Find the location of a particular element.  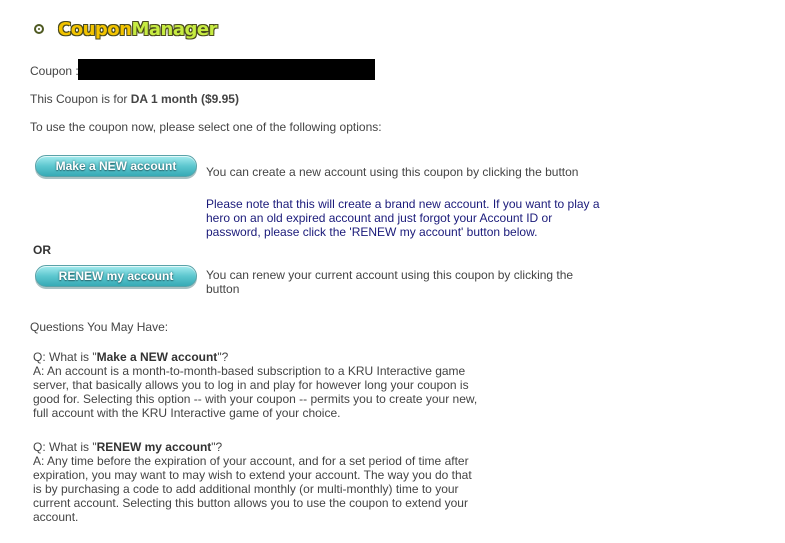

make-new-account-button: Make a NEW account is located at coordinates (116, 166).